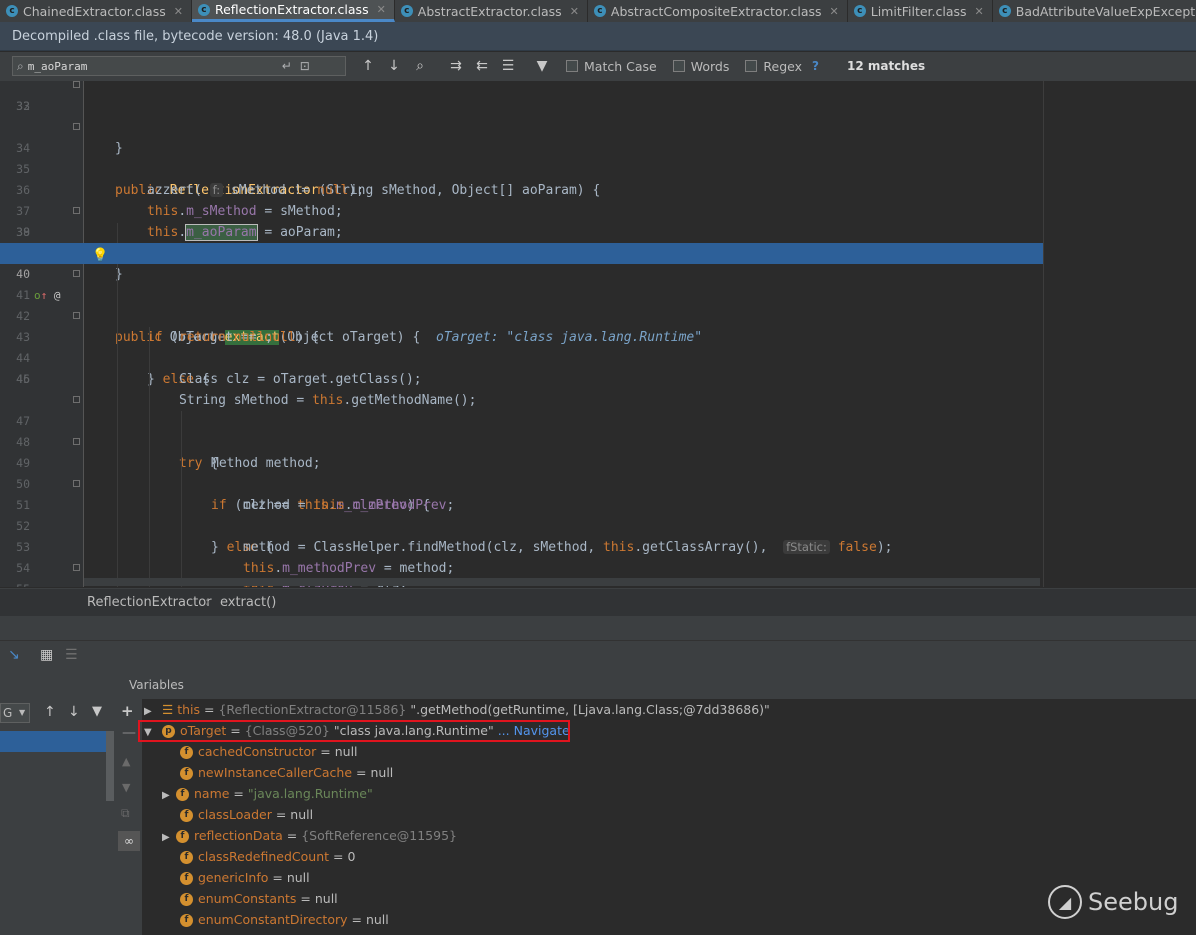 The width and height of the screenshot is (1196, 935). I want to click on add-occurrence-icon: ⇉, so click(456, 66).